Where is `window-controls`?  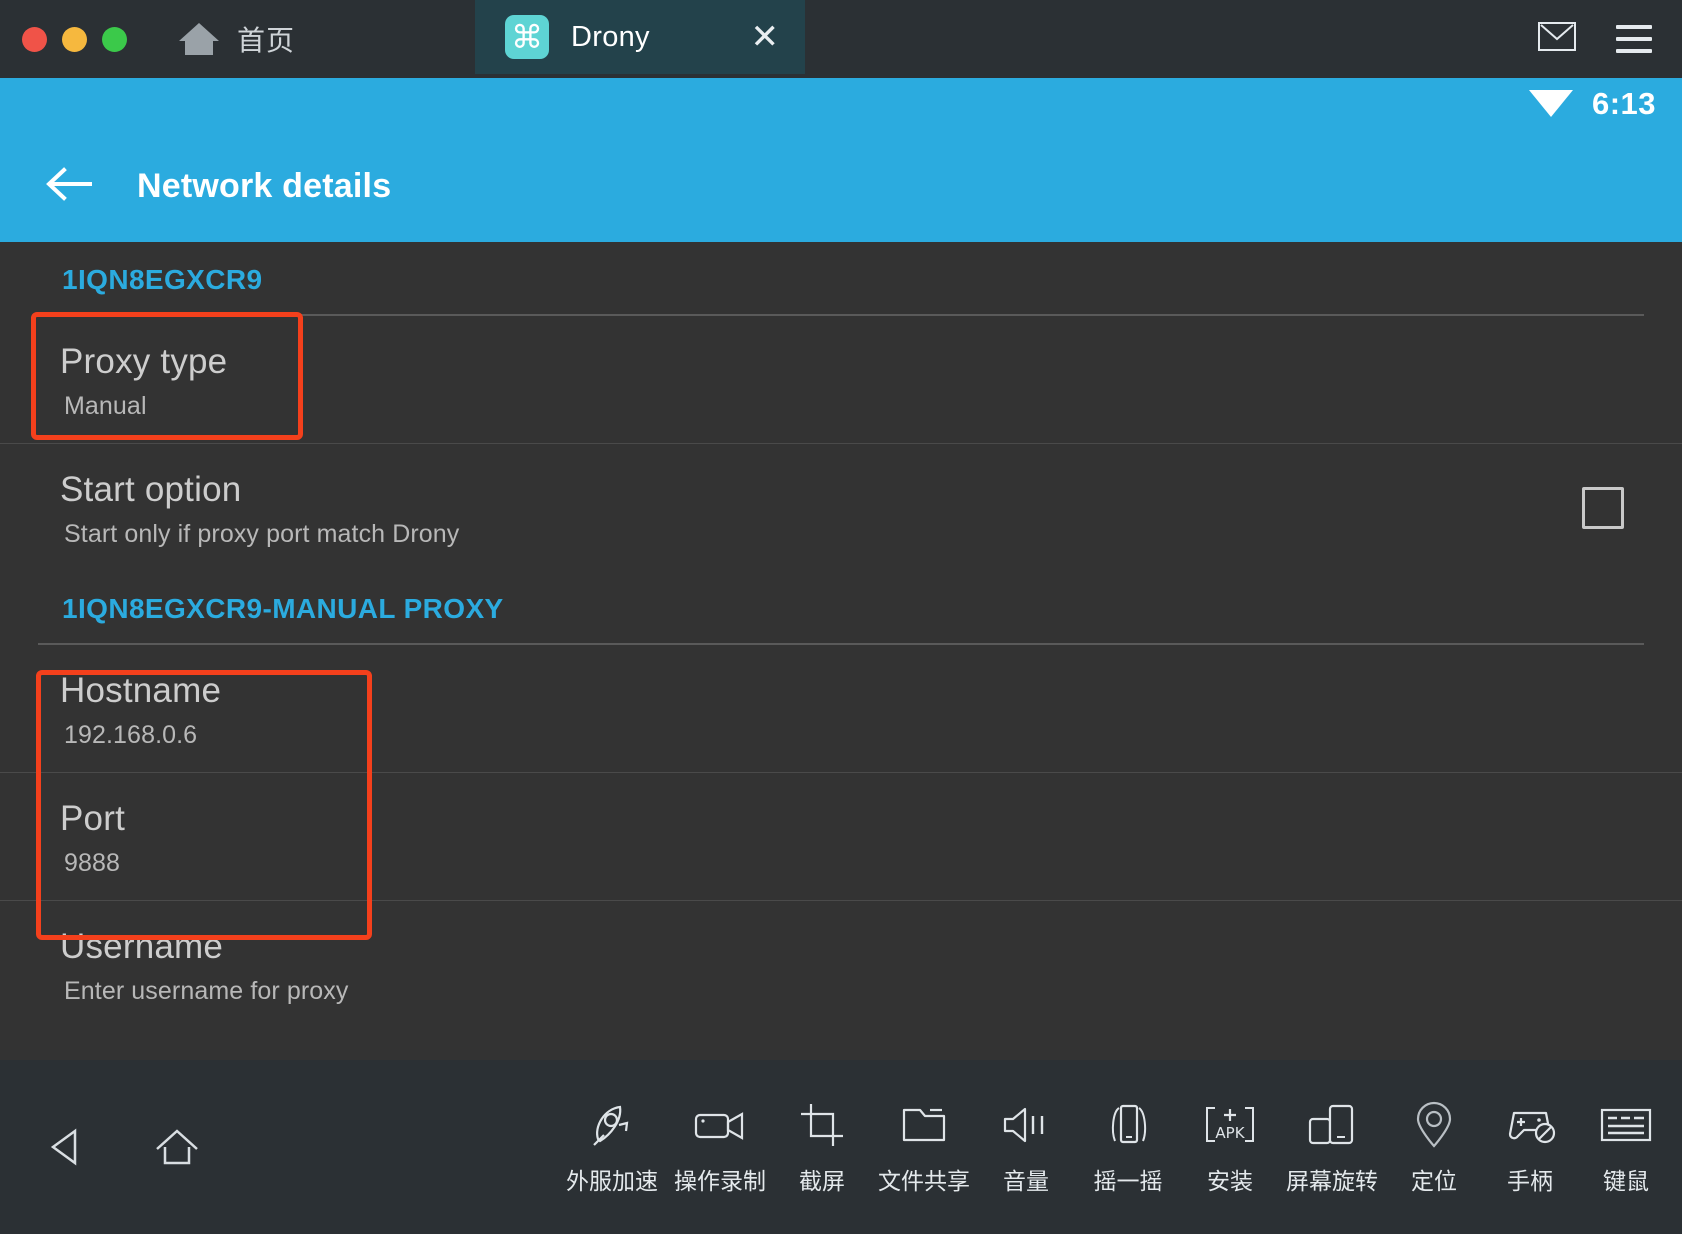 window-controls is located at coordinates (74, 39).